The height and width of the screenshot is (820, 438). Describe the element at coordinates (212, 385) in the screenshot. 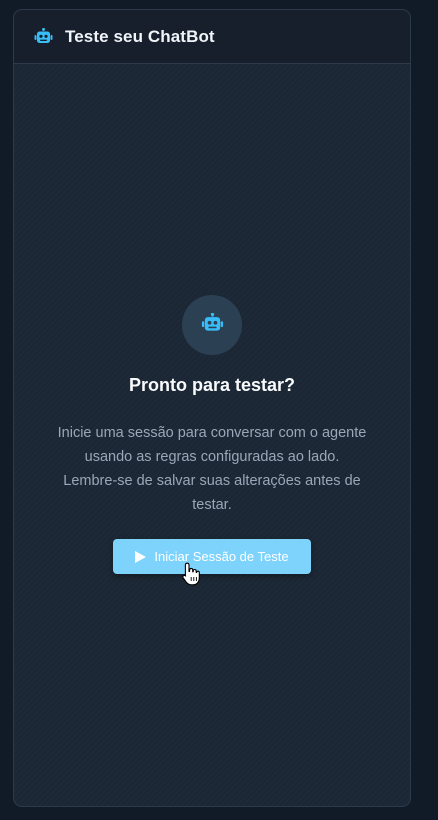

I see `ready-title: Pronto para testar?` at that location.